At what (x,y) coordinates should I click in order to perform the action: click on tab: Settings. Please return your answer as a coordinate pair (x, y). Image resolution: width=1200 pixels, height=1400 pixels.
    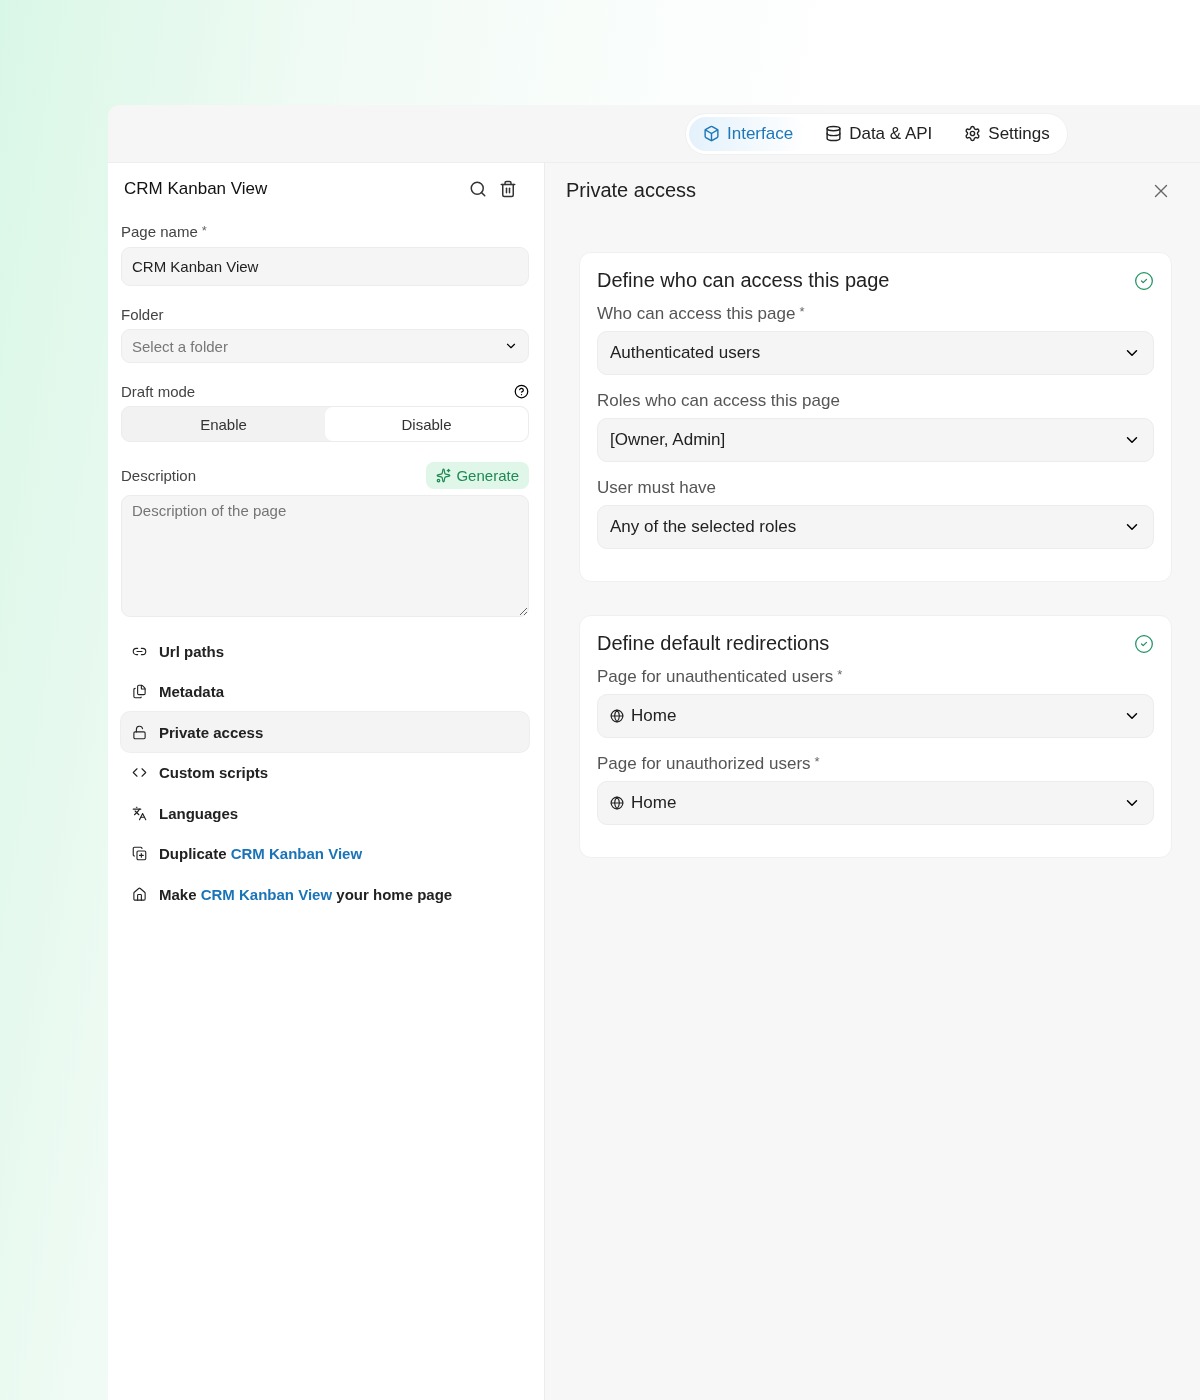
    Looking at the image, I should click on (1007, 133).